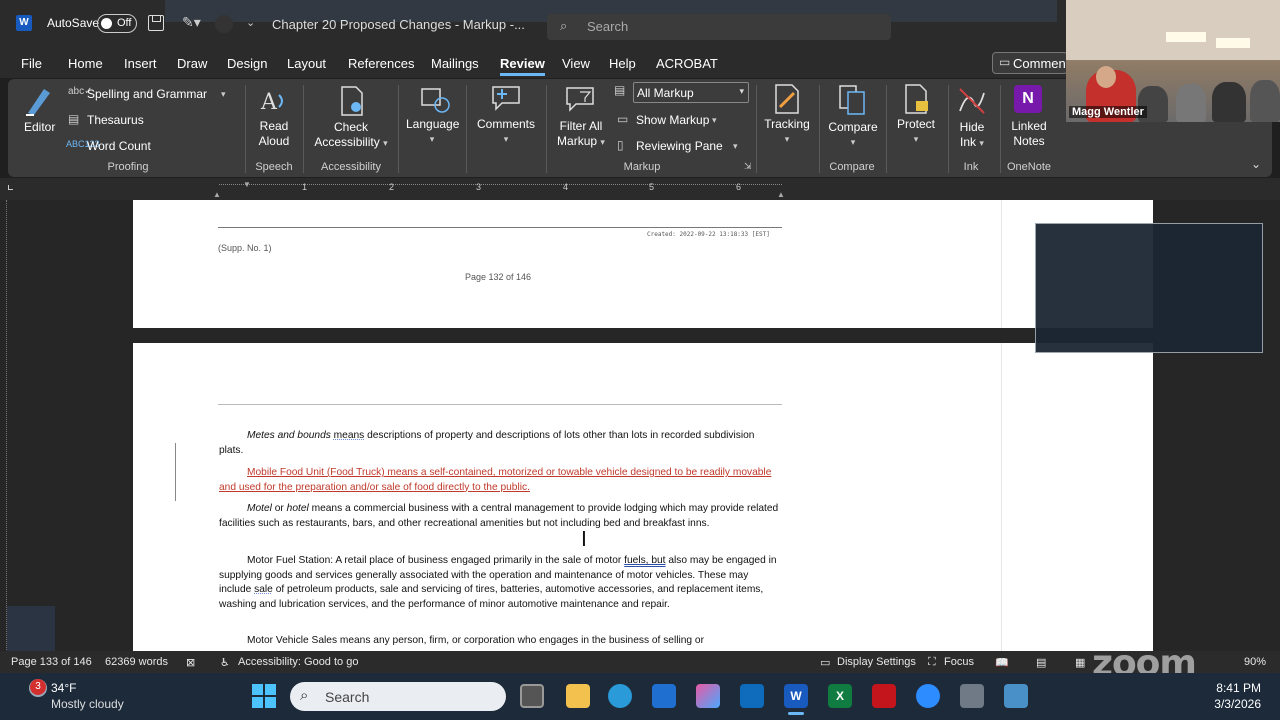 The width and height of the screenshot is (1280, 720). What do you see at coordinates (1002, 662) in the screenshot?
I see `read-mode-icon: 📖` at bounding box center [1002, 662].